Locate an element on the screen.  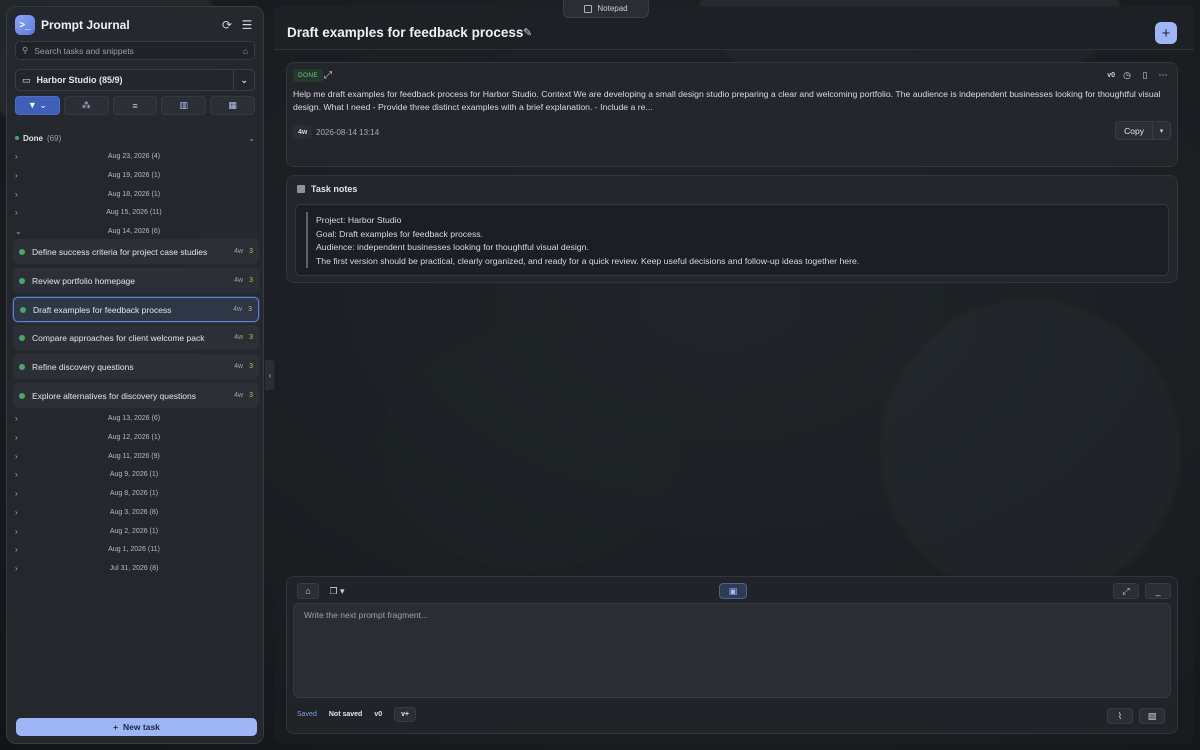
new-version-button: v+ is located at coordinates (405, 714).